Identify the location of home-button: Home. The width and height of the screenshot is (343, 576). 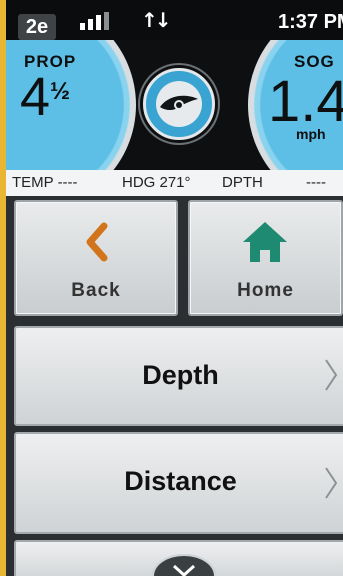
(265, 258).